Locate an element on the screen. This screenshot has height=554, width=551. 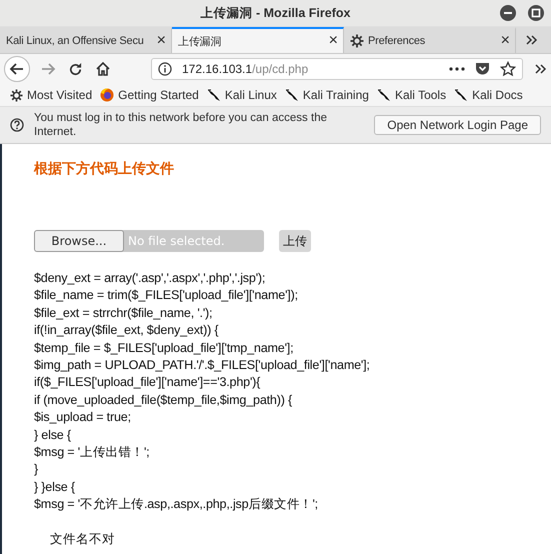
bookmark-item: Kali Linux is located at coordinates (241, 95).